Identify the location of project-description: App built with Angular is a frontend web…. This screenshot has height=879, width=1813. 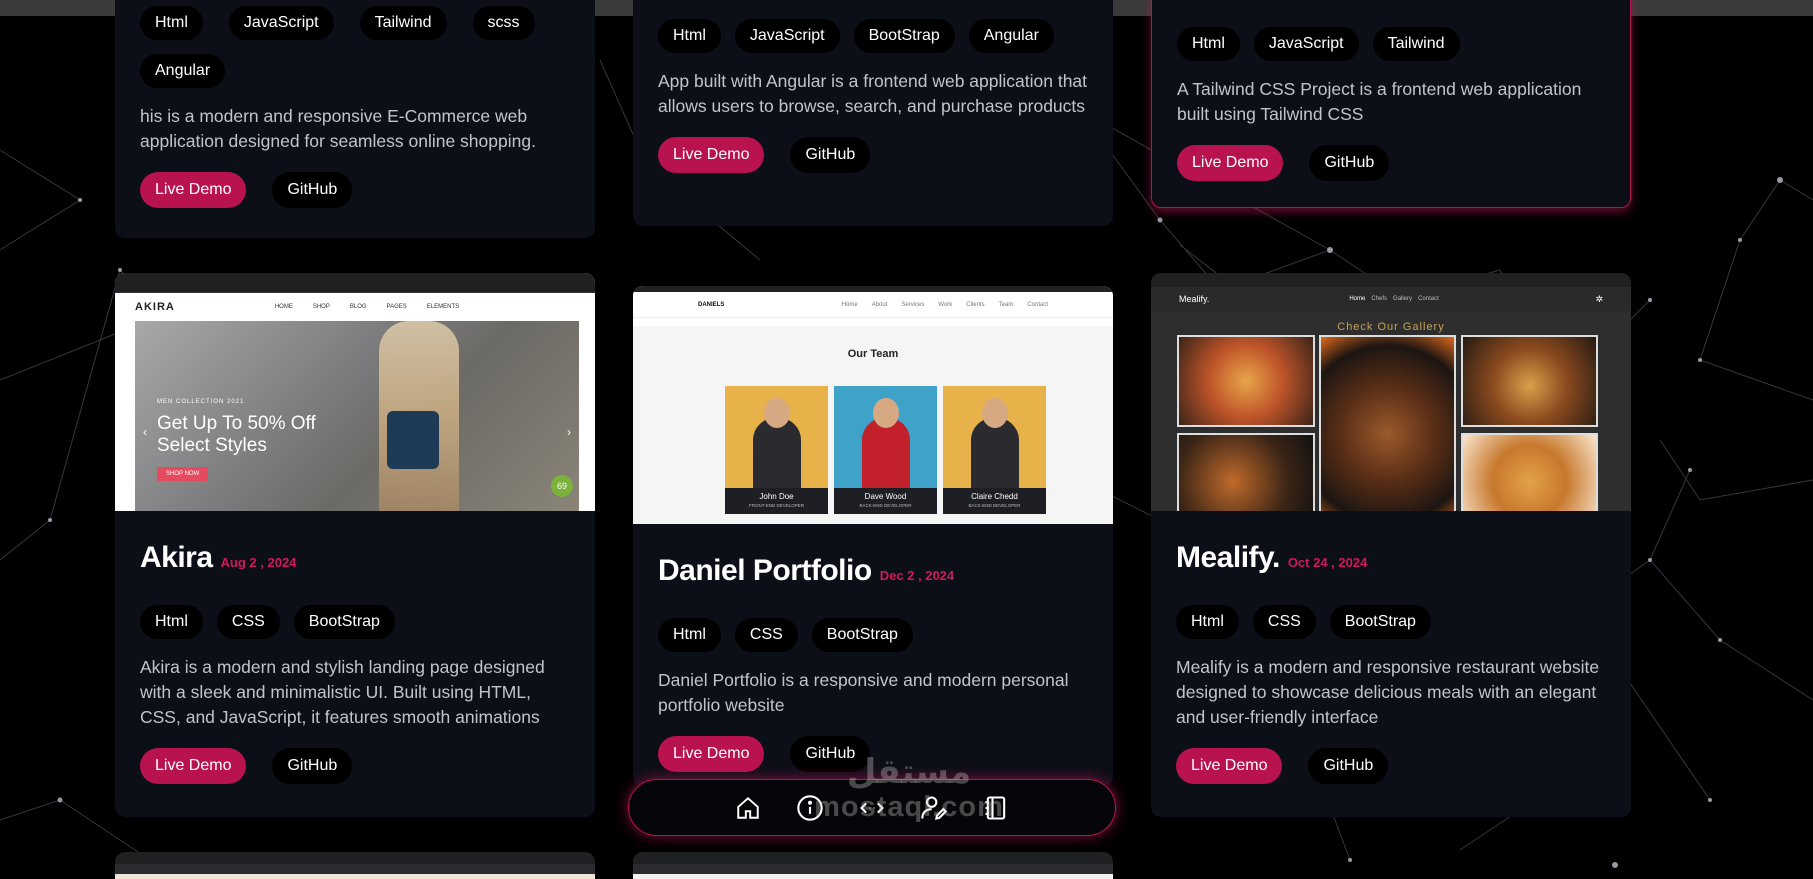
(873, 93).